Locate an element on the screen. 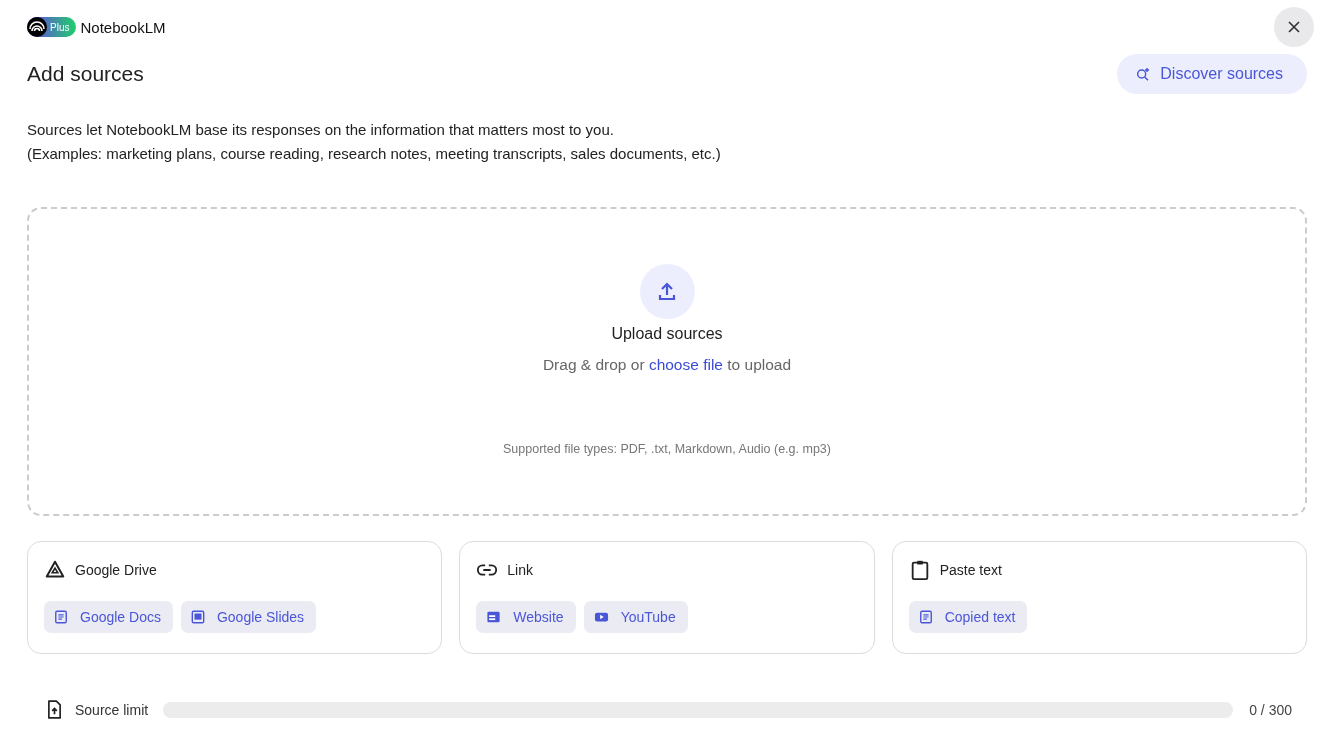 The height and width of the screenshot is (749, 1335). source-chip: Copied text is located at coordinates (968, 617).